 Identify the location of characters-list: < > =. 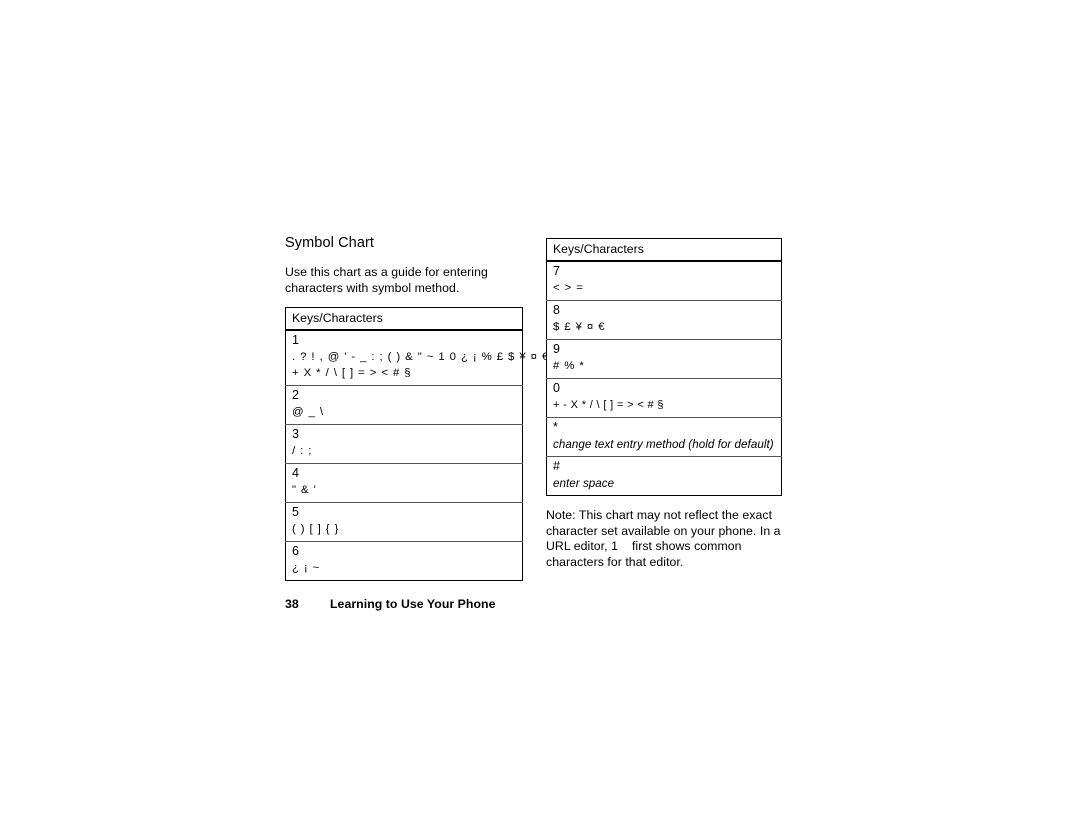
(568, 288).